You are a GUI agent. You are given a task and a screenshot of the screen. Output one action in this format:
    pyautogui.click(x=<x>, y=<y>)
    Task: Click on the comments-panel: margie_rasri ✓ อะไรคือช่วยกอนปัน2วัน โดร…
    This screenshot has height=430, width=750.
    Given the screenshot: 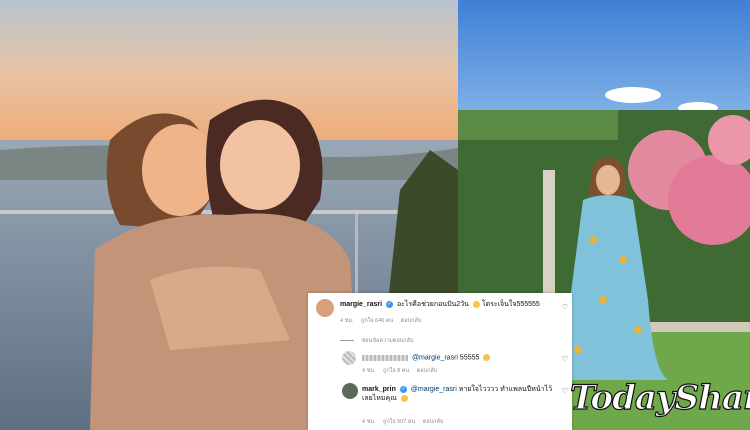 What is the action you would take?
    pyautogui.click(x=440, y=361)
    